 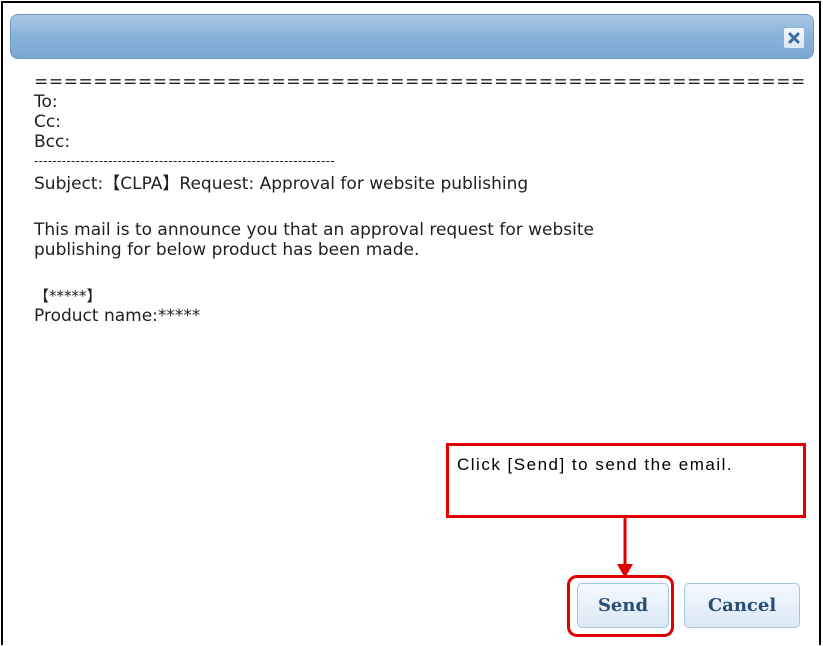 What do you see at coordinates (117, 316) in the screenshot?
I see `product-name: Product name:*****` at bounding box center [117, 316].